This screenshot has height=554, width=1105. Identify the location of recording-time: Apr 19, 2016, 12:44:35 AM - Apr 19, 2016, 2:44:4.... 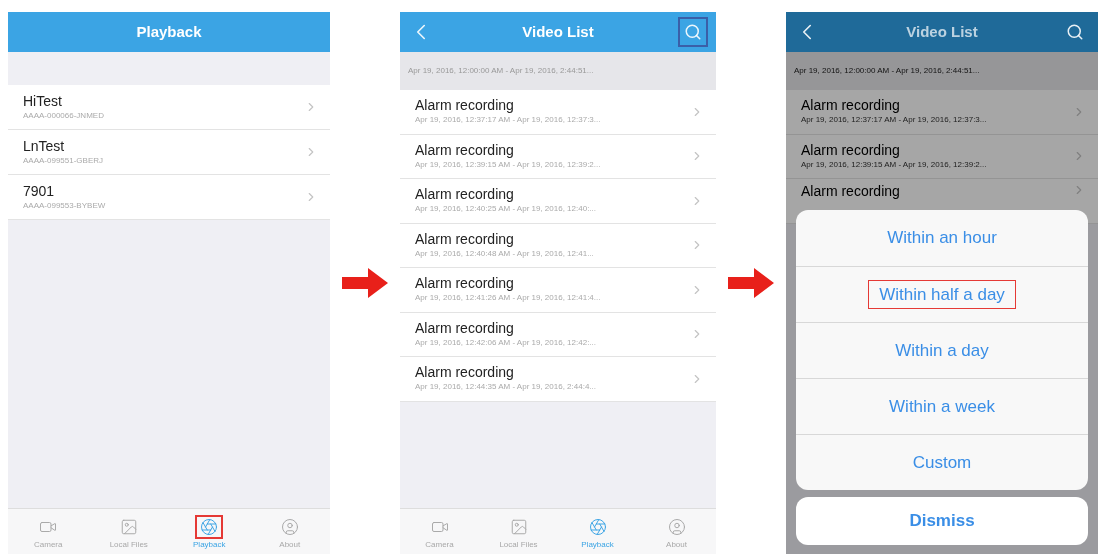
(506, 387).